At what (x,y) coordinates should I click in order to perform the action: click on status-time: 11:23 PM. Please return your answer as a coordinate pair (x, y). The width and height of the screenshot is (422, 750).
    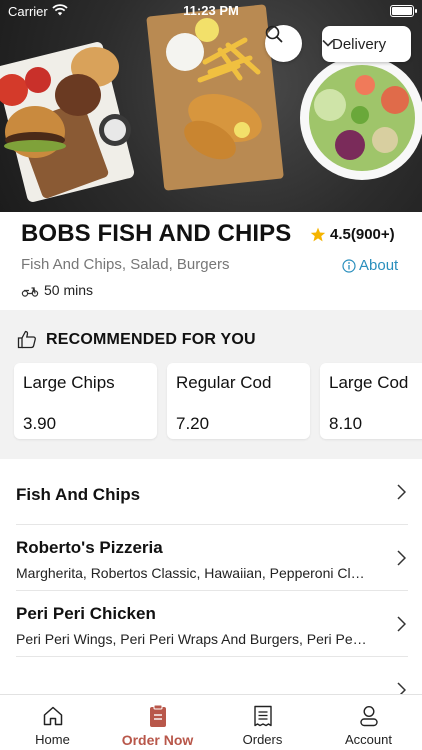
    Looking at the image, I should click on (211, 10).